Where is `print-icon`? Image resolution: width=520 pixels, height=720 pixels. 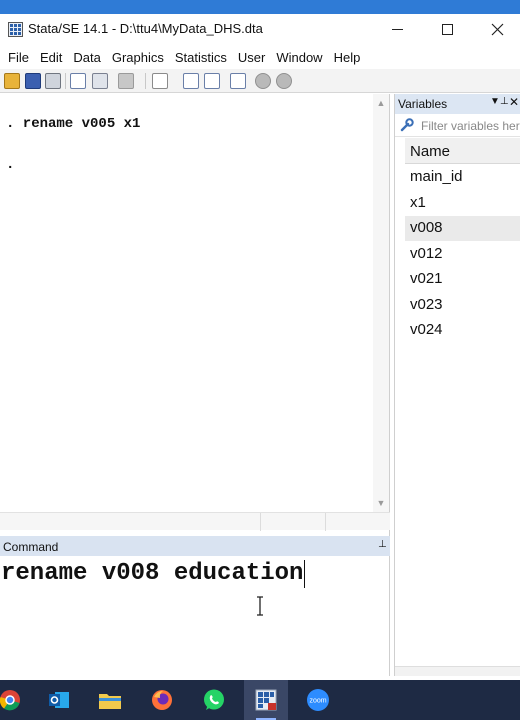
print-icon is located at coordinates (53, 81).